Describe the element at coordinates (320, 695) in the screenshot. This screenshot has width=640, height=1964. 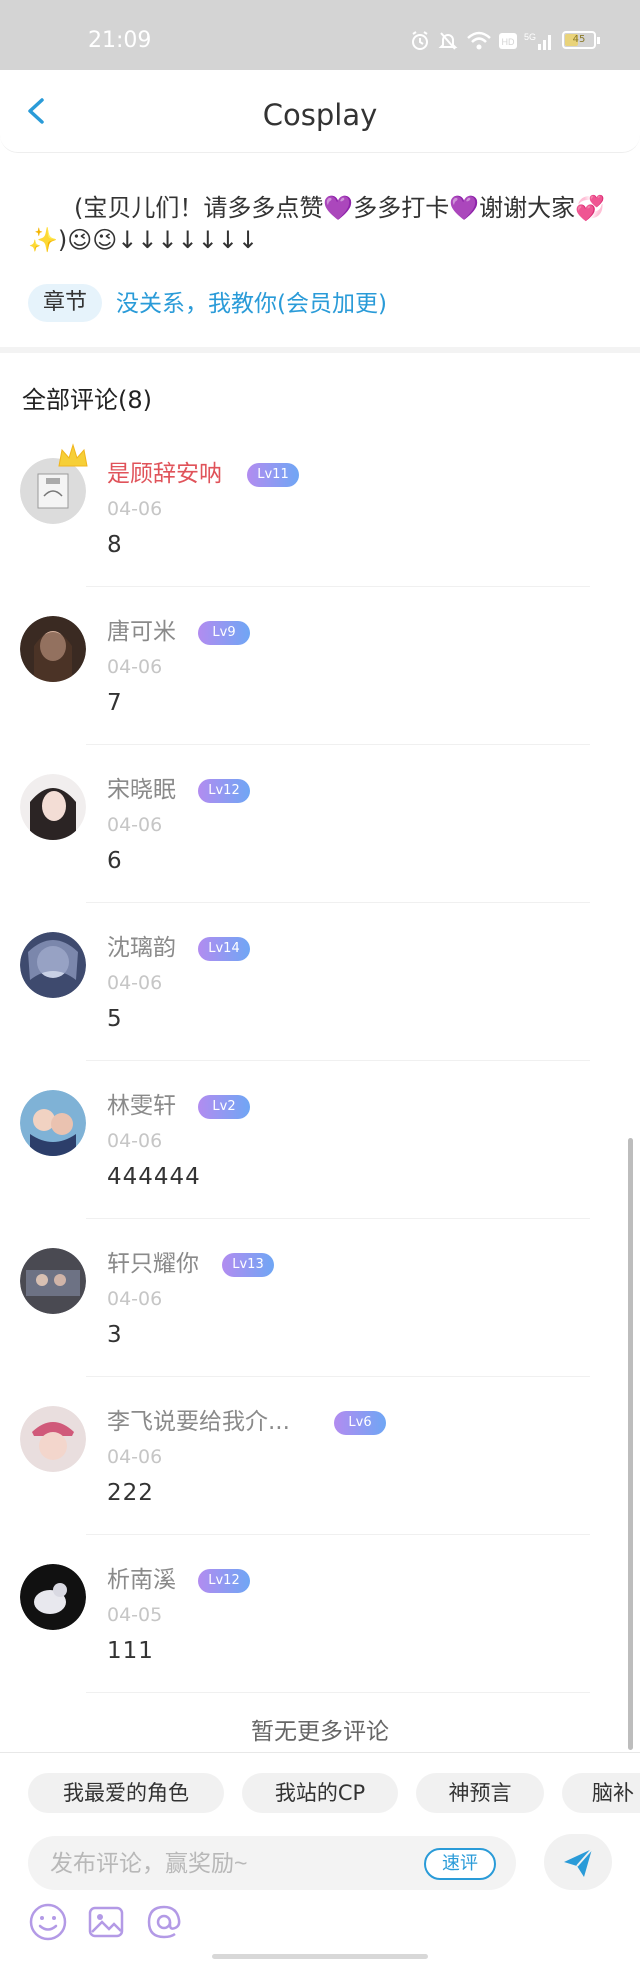
I see `comment-item: 唐可米 Lv9 04-06 7` at that location.